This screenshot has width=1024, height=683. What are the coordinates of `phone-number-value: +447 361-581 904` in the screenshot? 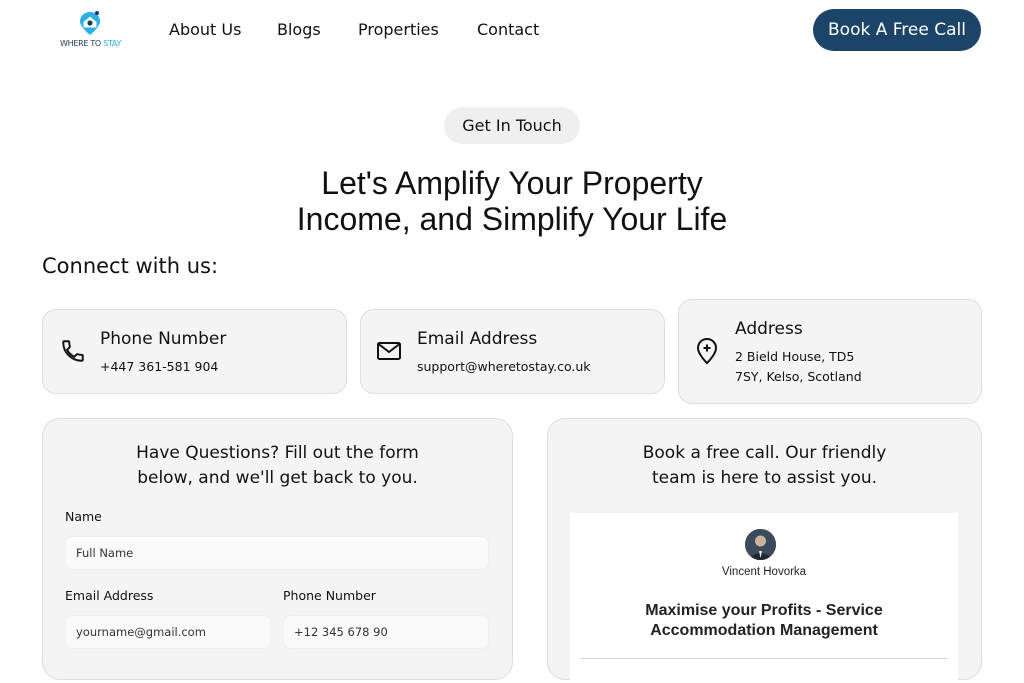 It's located at (159, 367).